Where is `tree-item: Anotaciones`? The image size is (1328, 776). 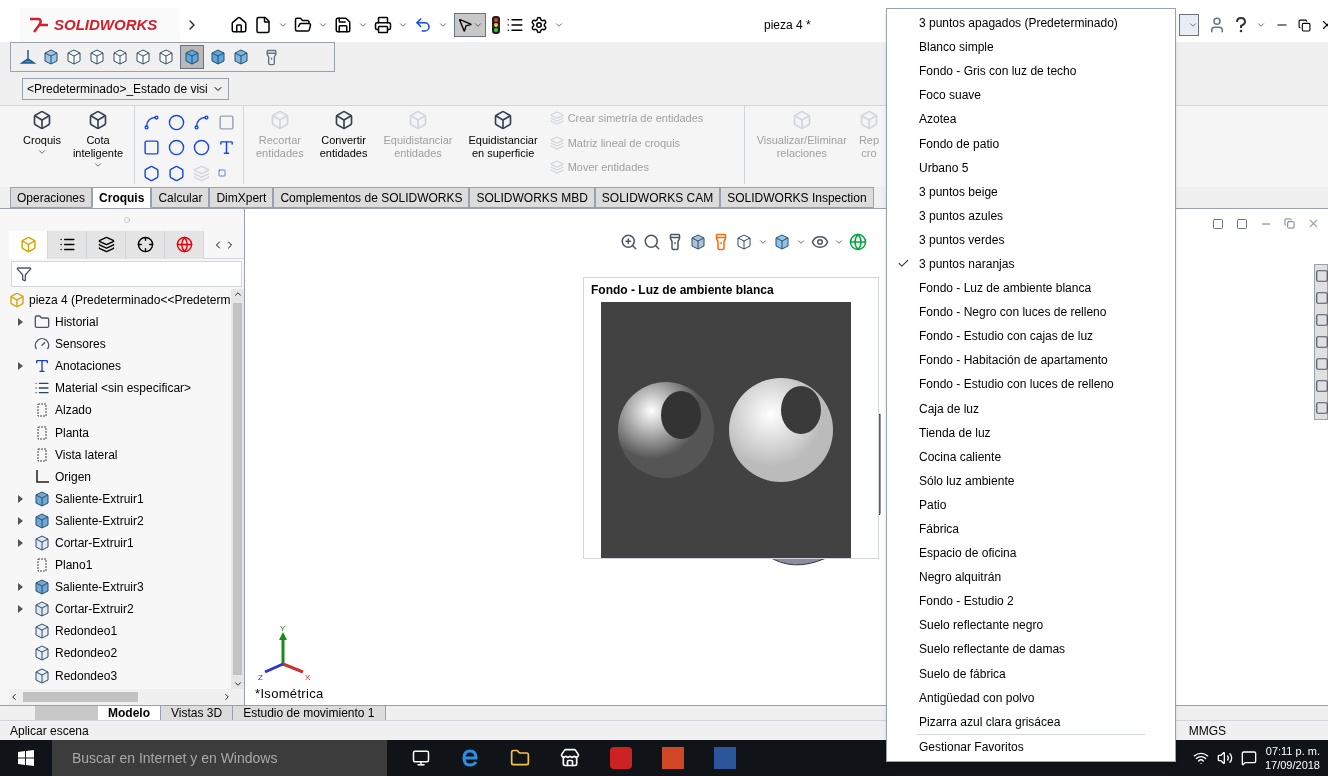
tree-item: Anotaciones is located at coordinates (88, 366).